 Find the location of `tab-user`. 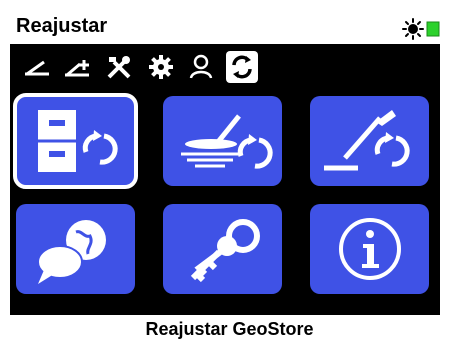

tab-user is located at coordinates (201, 67).